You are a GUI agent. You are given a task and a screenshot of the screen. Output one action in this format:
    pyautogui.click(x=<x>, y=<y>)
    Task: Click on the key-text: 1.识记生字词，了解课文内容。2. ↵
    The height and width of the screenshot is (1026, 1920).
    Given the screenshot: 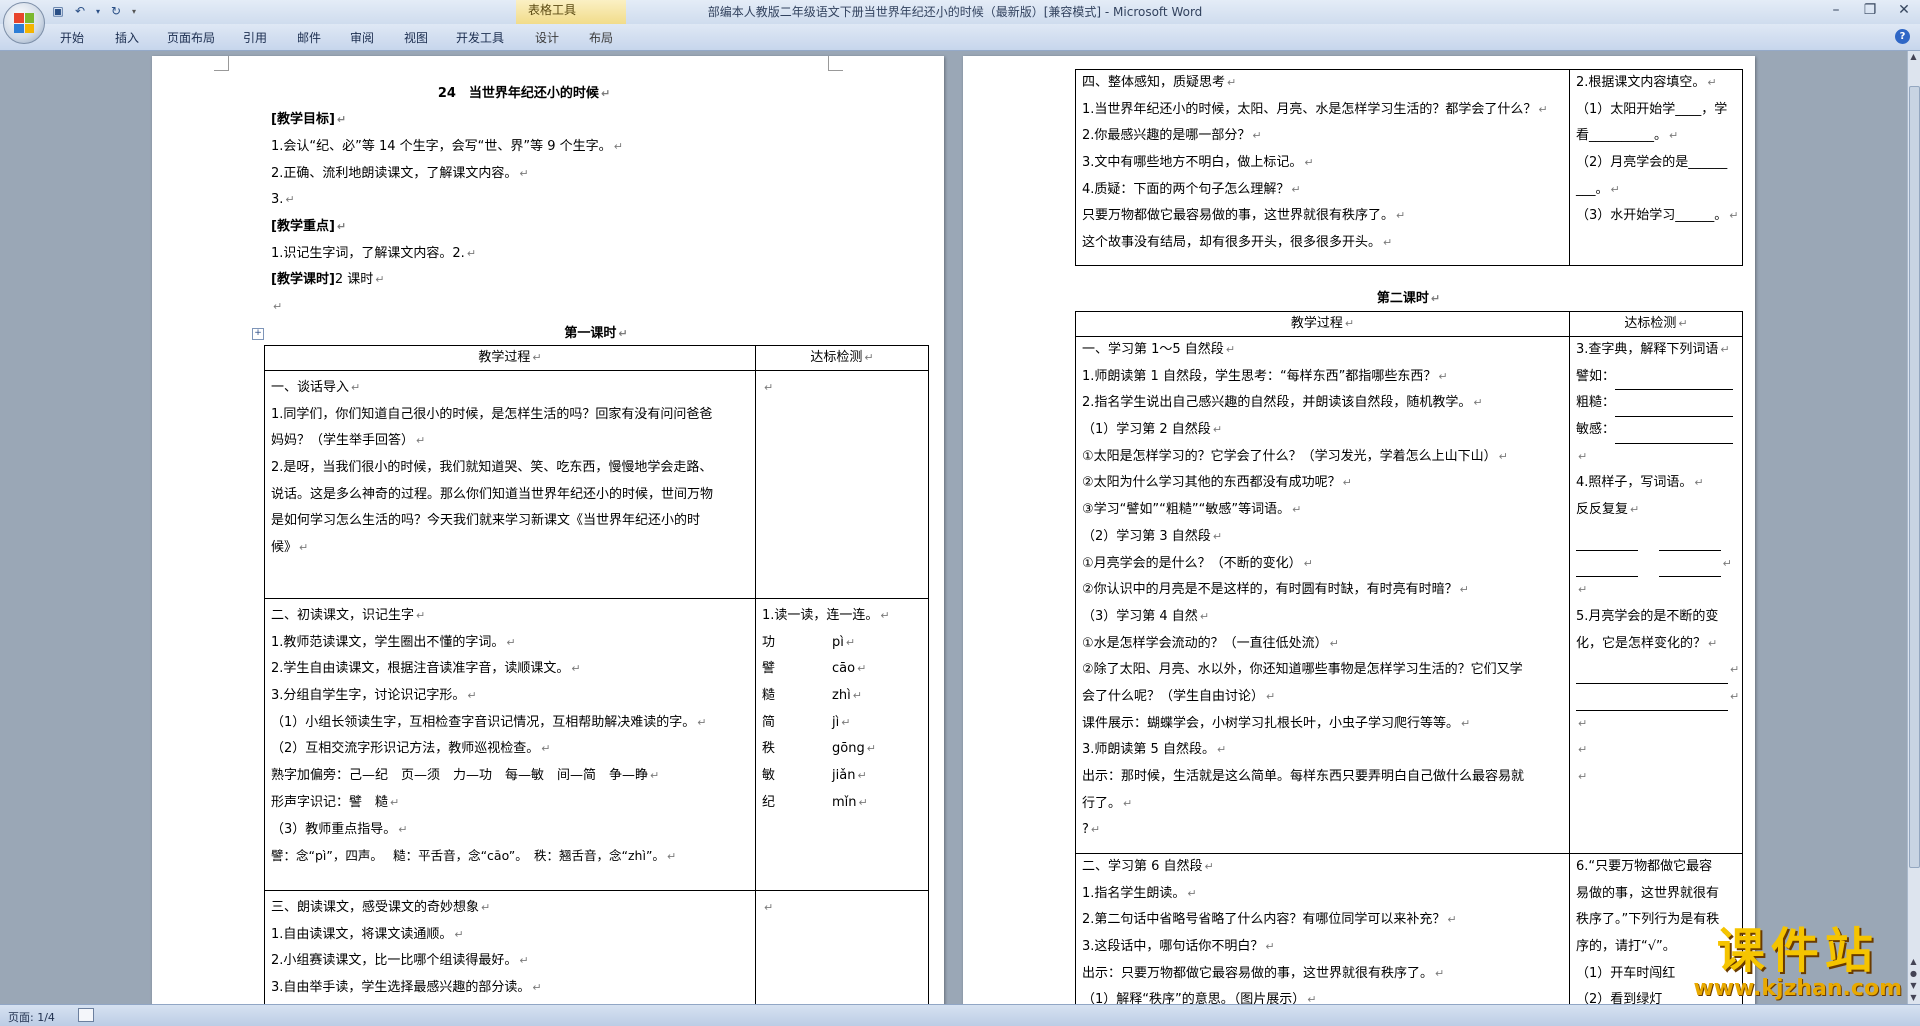 What is the action you would take?
    pyautogui.click(x=374, y=253)
    